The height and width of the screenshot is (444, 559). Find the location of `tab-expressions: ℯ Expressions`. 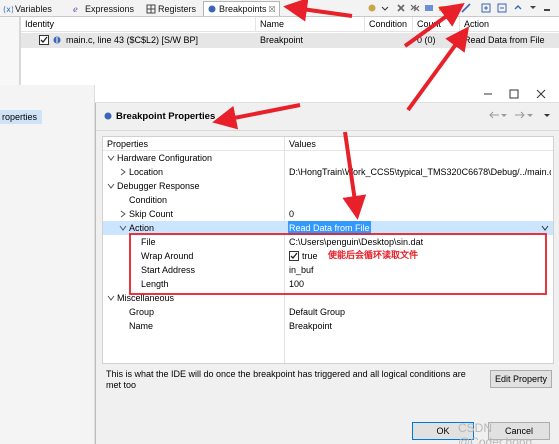

tab-expressions: ℯ Expressions is located at coordinates (103, 8).